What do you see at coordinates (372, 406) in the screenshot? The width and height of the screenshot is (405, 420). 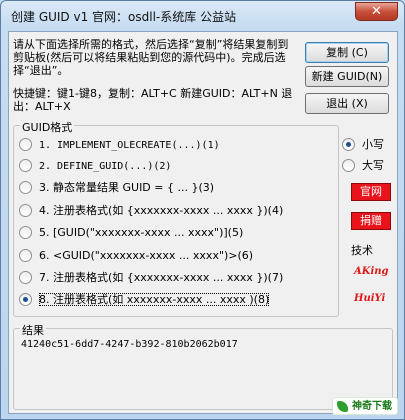 I see `watermark-text: 神奇下载` at bounding box center [372, 406].